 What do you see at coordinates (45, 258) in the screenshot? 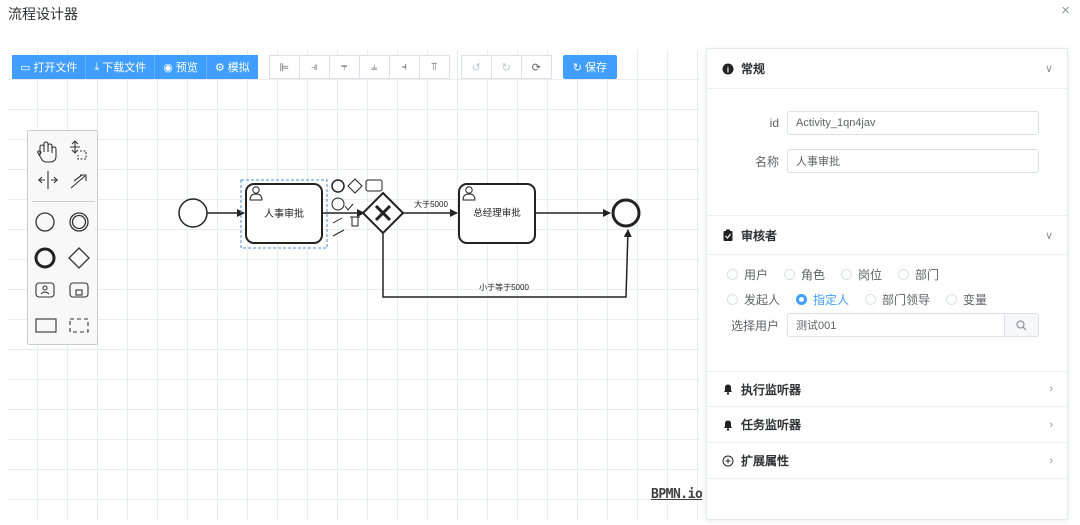
I see `end-event-tool-icon` at bounding box center [45, 258].